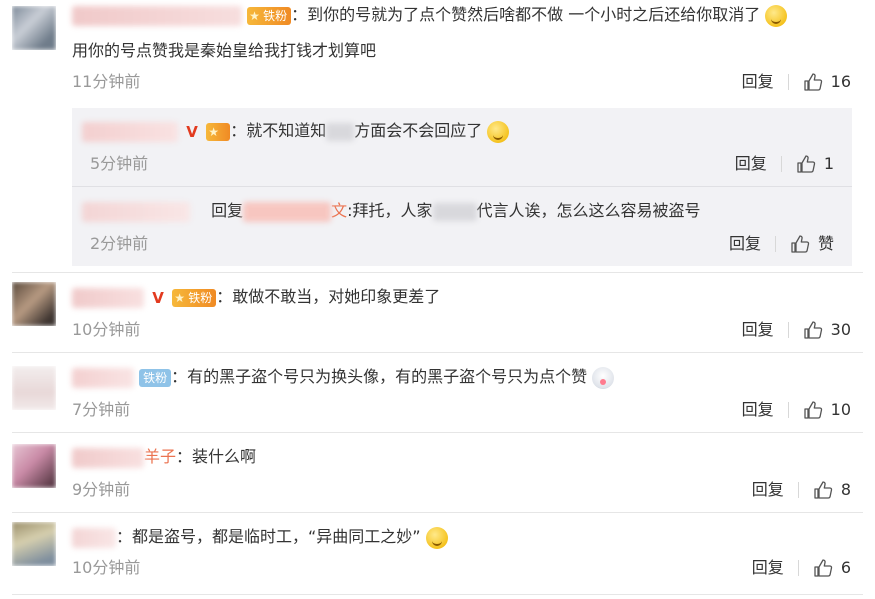  What do you see at coordinates (825, 243) in the screenshot?
I see `like-label: 赞` at bounding box center [825, 243].